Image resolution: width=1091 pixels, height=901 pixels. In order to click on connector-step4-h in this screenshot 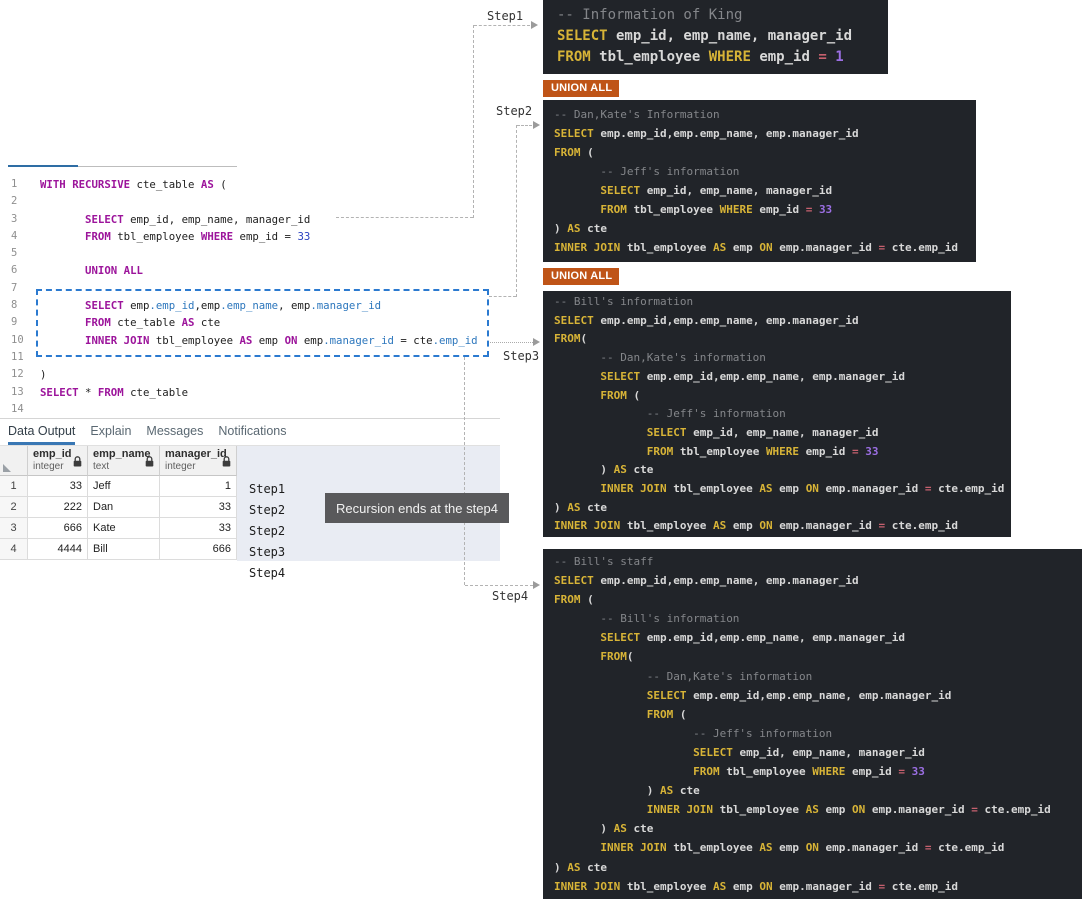, I will do `click(499, 585)`.